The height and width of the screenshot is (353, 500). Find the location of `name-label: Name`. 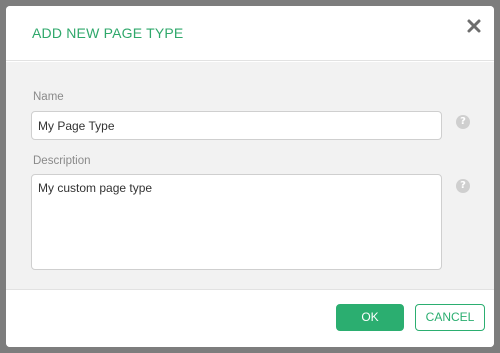

name-label: Name is located at coordinates (48, 97).